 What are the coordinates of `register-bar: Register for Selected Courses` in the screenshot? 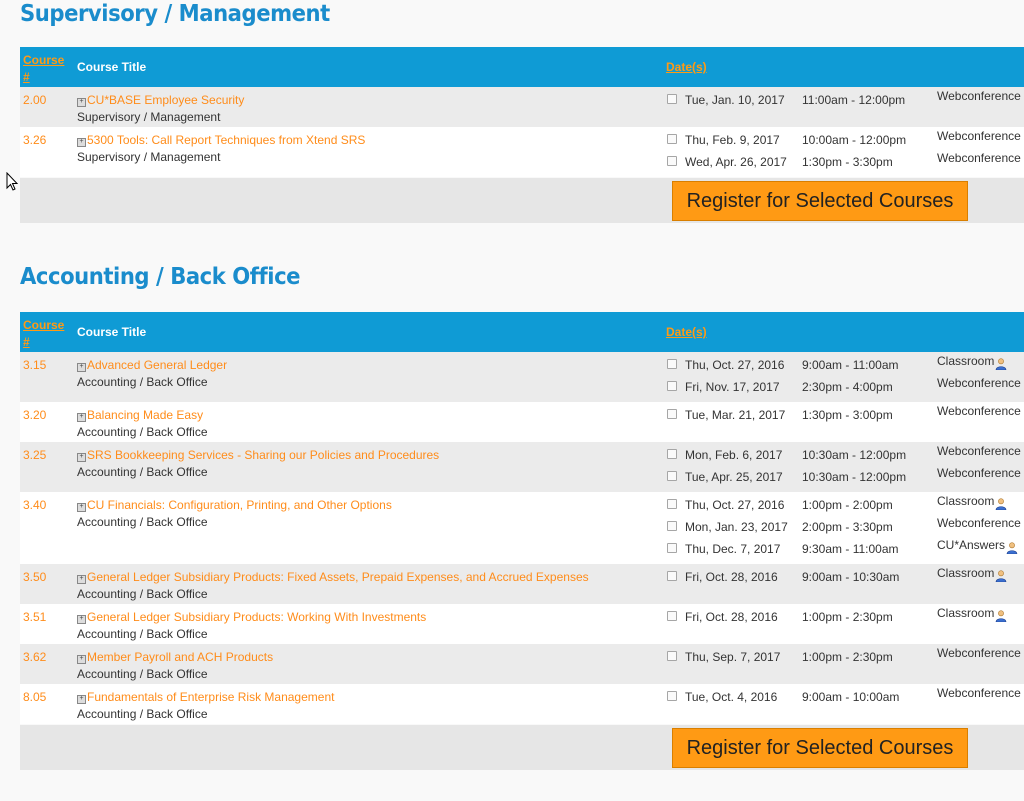 It's located at (522, 747).